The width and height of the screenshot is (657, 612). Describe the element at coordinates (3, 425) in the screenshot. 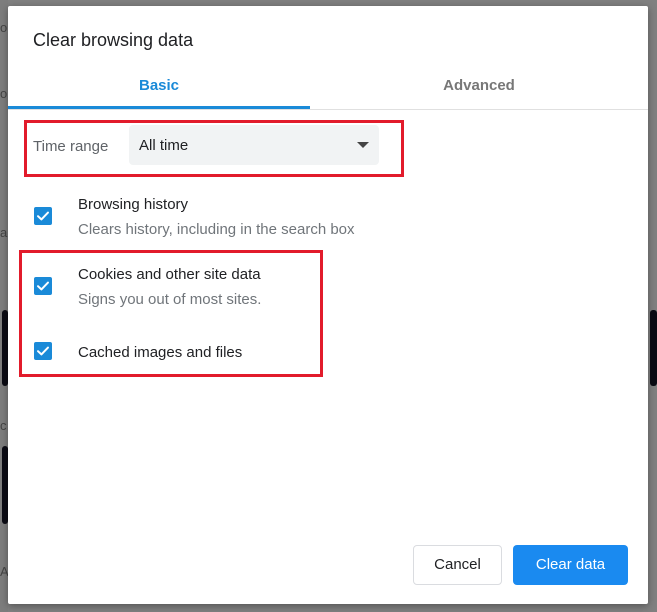

I see `background-text-fragment: c` at that location.